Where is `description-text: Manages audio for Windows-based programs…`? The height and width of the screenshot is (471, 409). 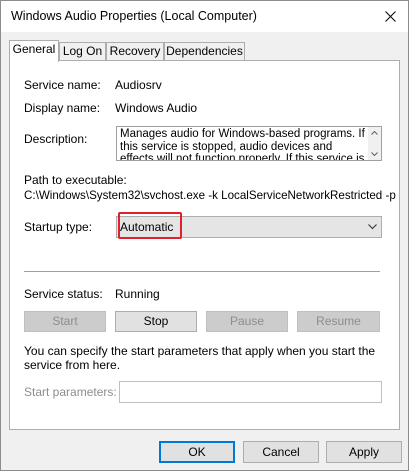
description-text: Manages audio for Windows-based programs… is located at coordinates (242, 144).